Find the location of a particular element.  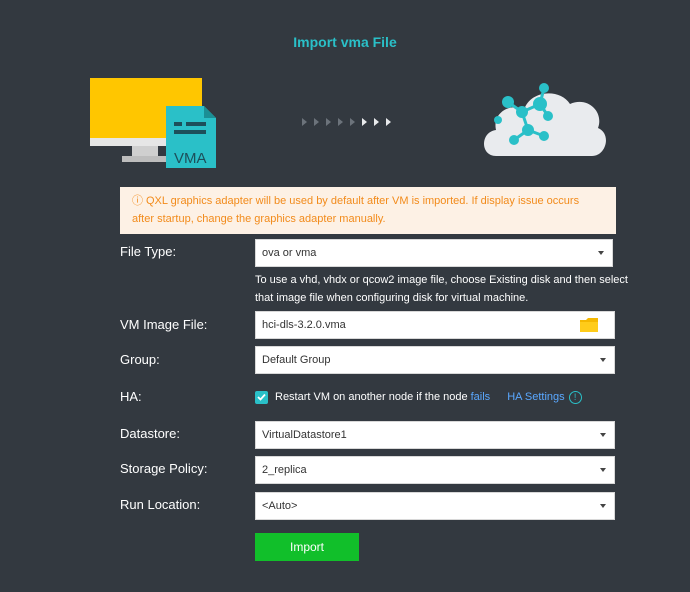

run-location-label: Run Location: is located at coordinates (160, 504).